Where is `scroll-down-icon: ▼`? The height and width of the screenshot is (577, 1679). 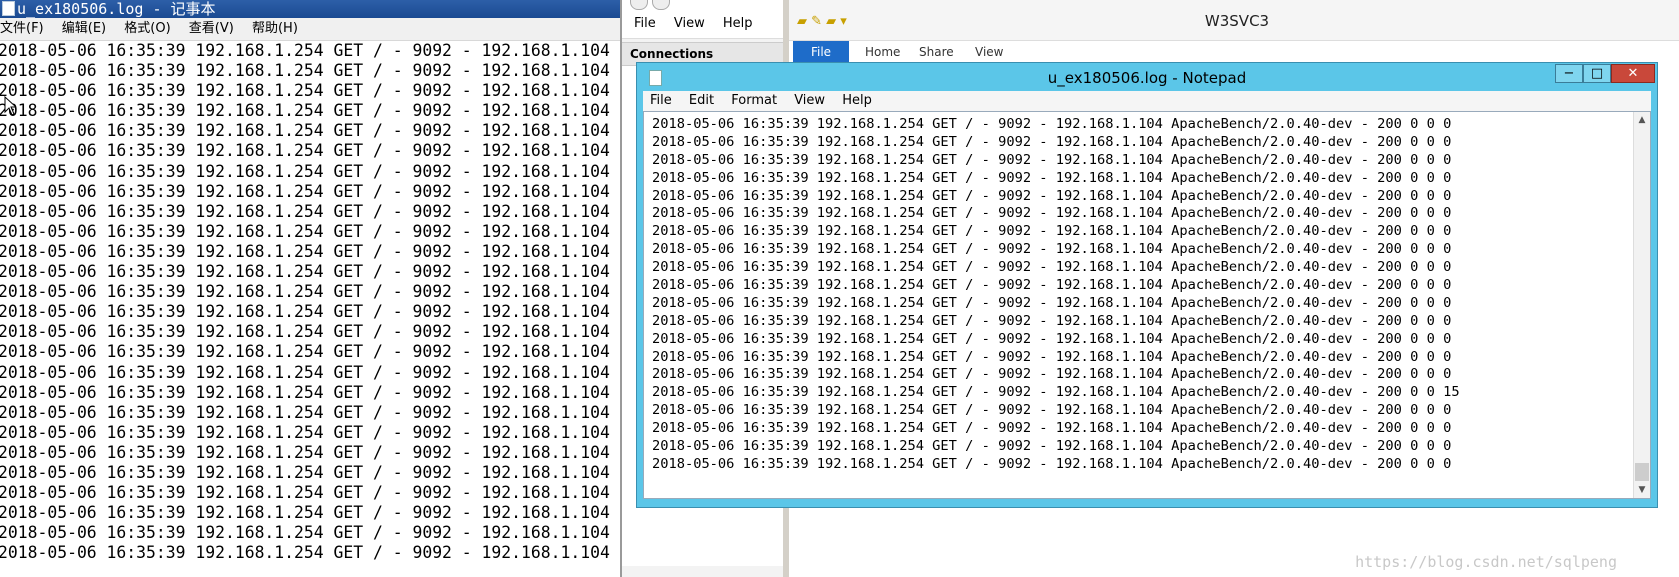
scroll-down-icon: ▼ is located at coordinates (1642, 490).